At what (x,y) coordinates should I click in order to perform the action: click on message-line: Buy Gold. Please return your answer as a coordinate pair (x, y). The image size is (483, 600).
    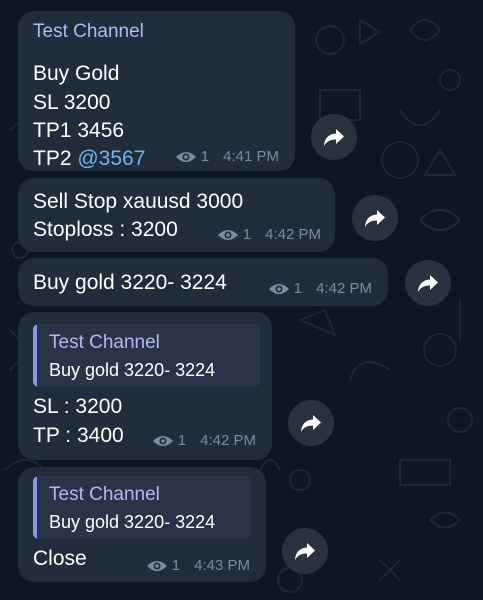
    Looking at the image, I should click on (76, 73).